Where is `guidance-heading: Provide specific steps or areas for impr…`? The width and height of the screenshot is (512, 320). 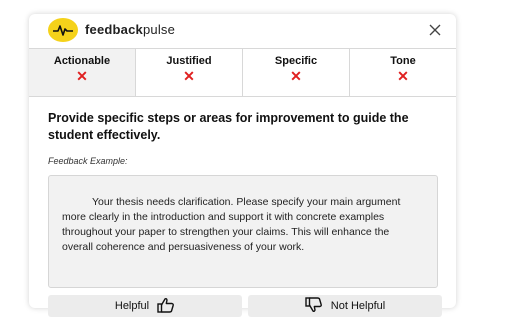
guidance-heading: Provide specific steps or areas for impr… is located at coordinates (228, 126).